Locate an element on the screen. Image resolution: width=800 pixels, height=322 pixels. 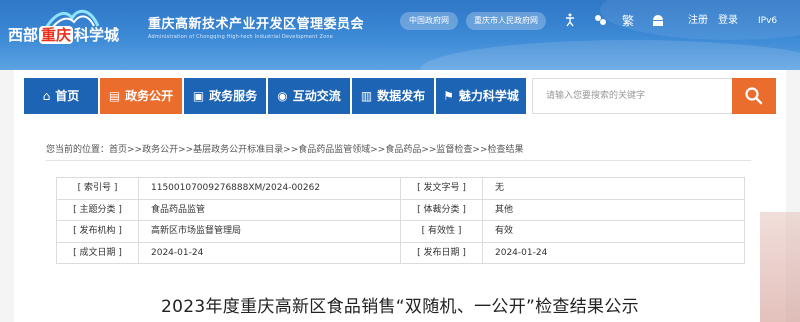
nav-item-charm-city: ⚑ 魅力科学城 is located at coordinates (481, 96).